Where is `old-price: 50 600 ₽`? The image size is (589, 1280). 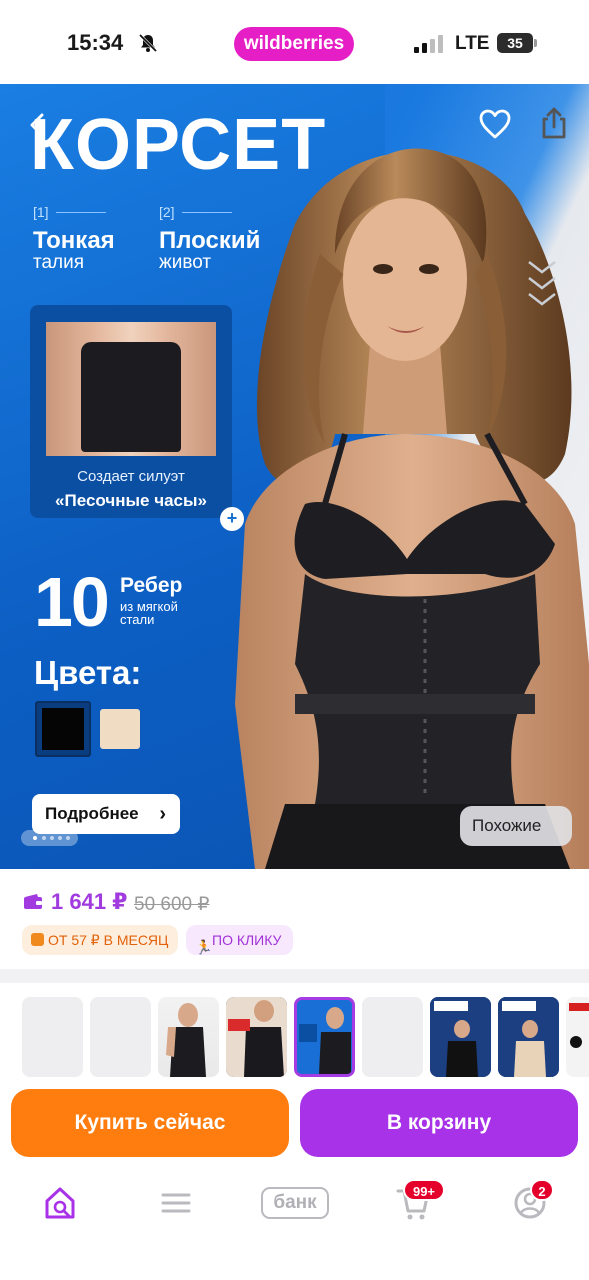 old-price: 50 600 ₽ is located at coordinates (172, 904).